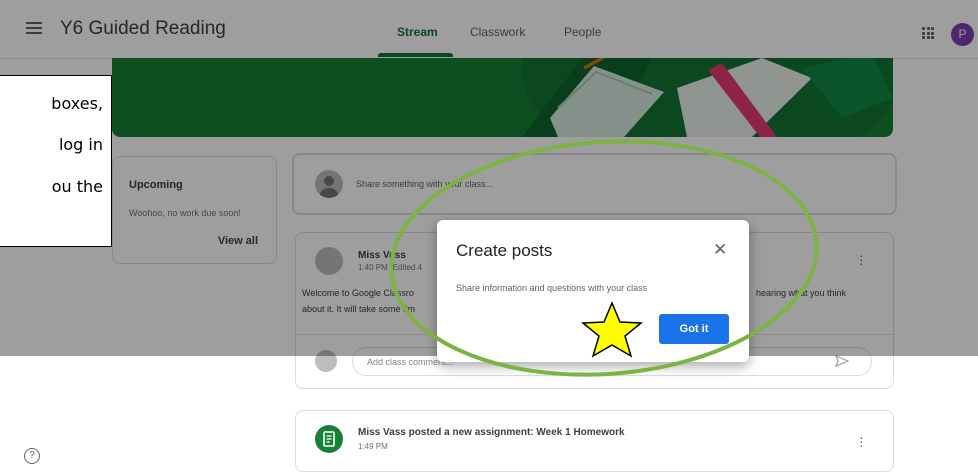 This screenshot has height=472, width=978. Describe the element at coordinates (56, 161) in the screenshot. I see `instruction-callout: boxes, log in ou the` at that location.